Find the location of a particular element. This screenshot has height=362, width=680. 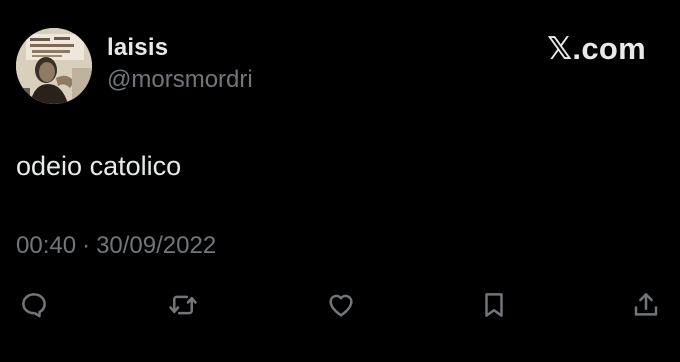

tweet-text: odeio catolico is located at coordinates (99, 166).